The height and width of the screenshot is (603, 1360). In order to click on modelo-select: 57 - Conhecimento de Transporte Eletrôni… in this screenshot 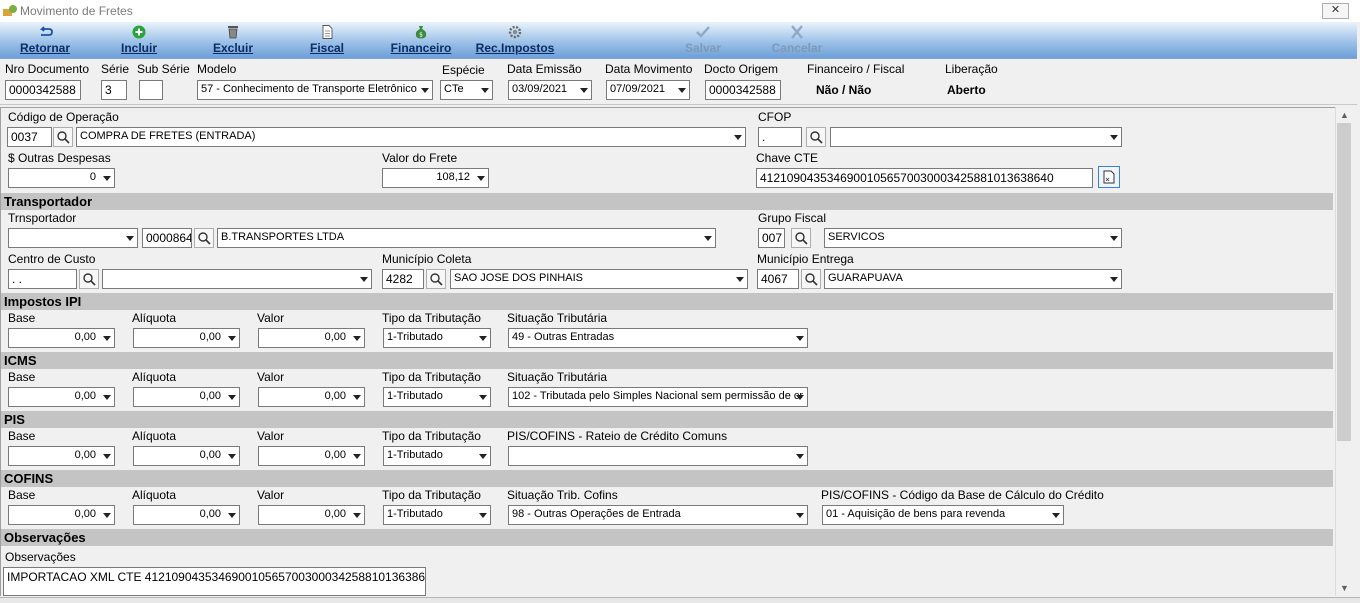, I will do `click(315, 90)`.